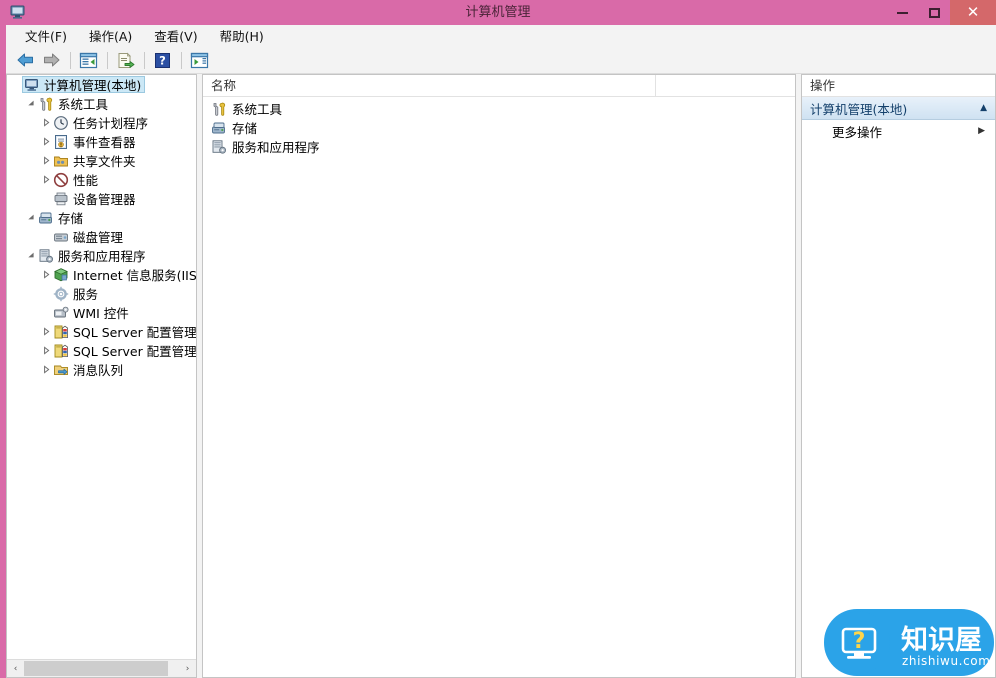 The height and width of the screenshot is (678, 996). What do you see at coordinates (93, 255) in the screenshot?
I see `tree-item-content: 服务和应用程序` at bounding box center [93, 255].